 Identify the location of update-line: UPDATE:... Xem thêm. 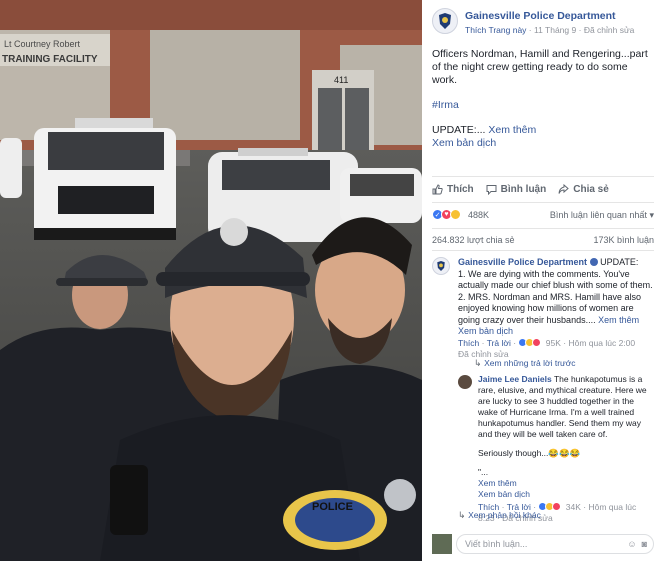
(543, 130).